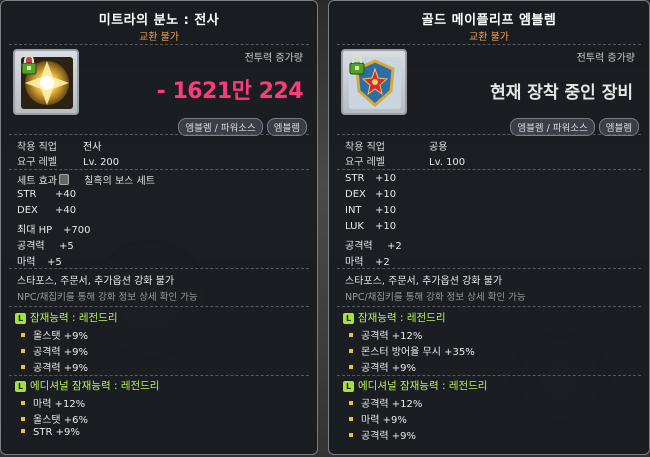 The height and width of the screenshot is (457, 650). I want to click on additional-line: 공격력 +12%, so click(385, 402).